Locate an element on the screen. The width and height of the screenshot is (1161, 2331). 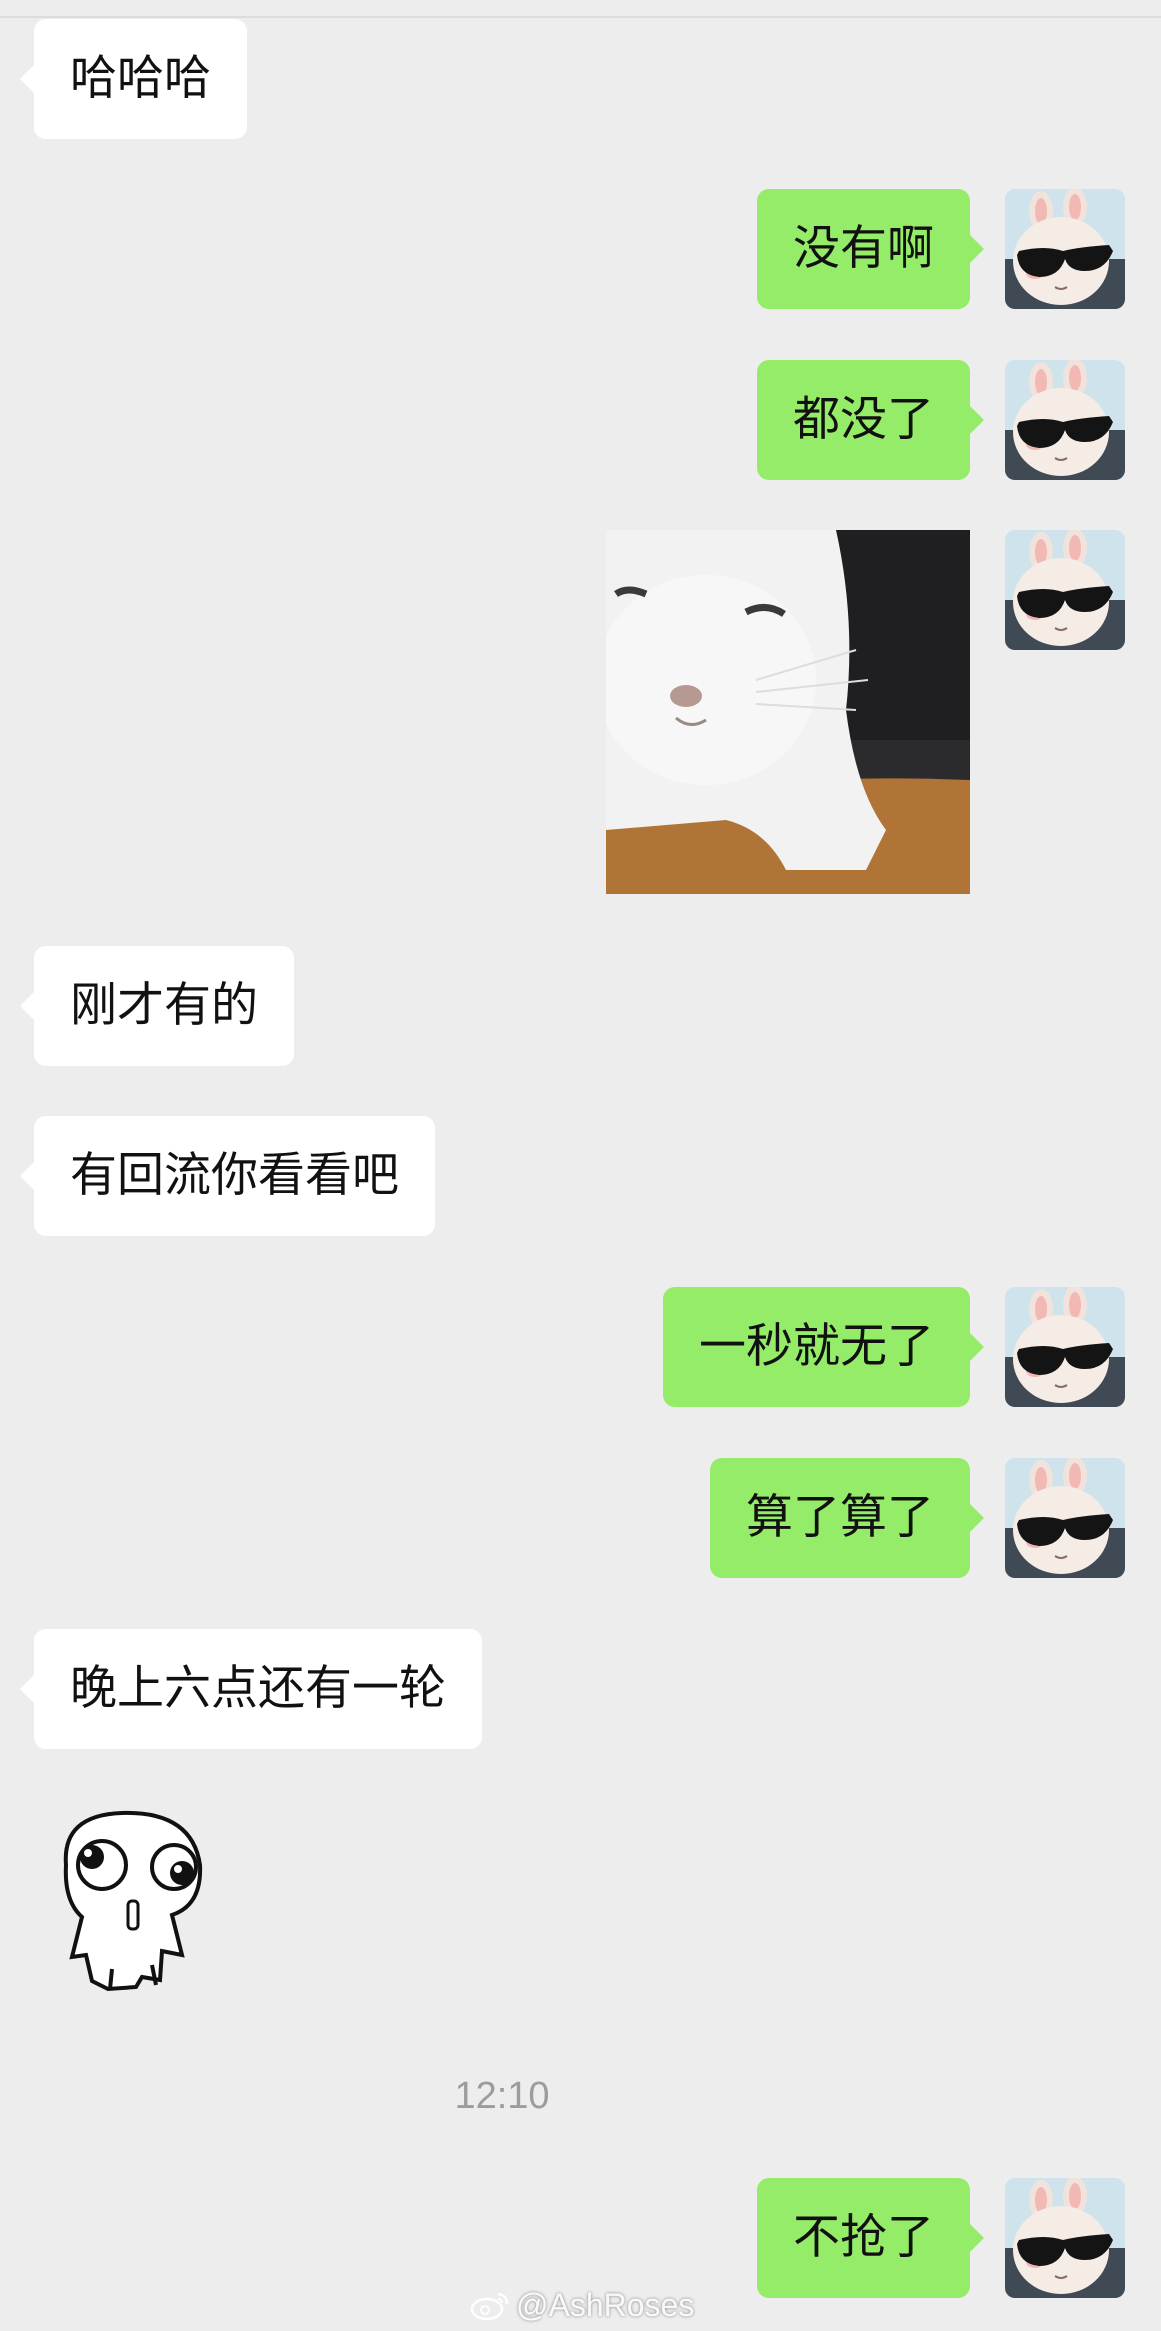
message-bubble-incoming: 有回流你看看吧 is located at coordinates (227, 1176).